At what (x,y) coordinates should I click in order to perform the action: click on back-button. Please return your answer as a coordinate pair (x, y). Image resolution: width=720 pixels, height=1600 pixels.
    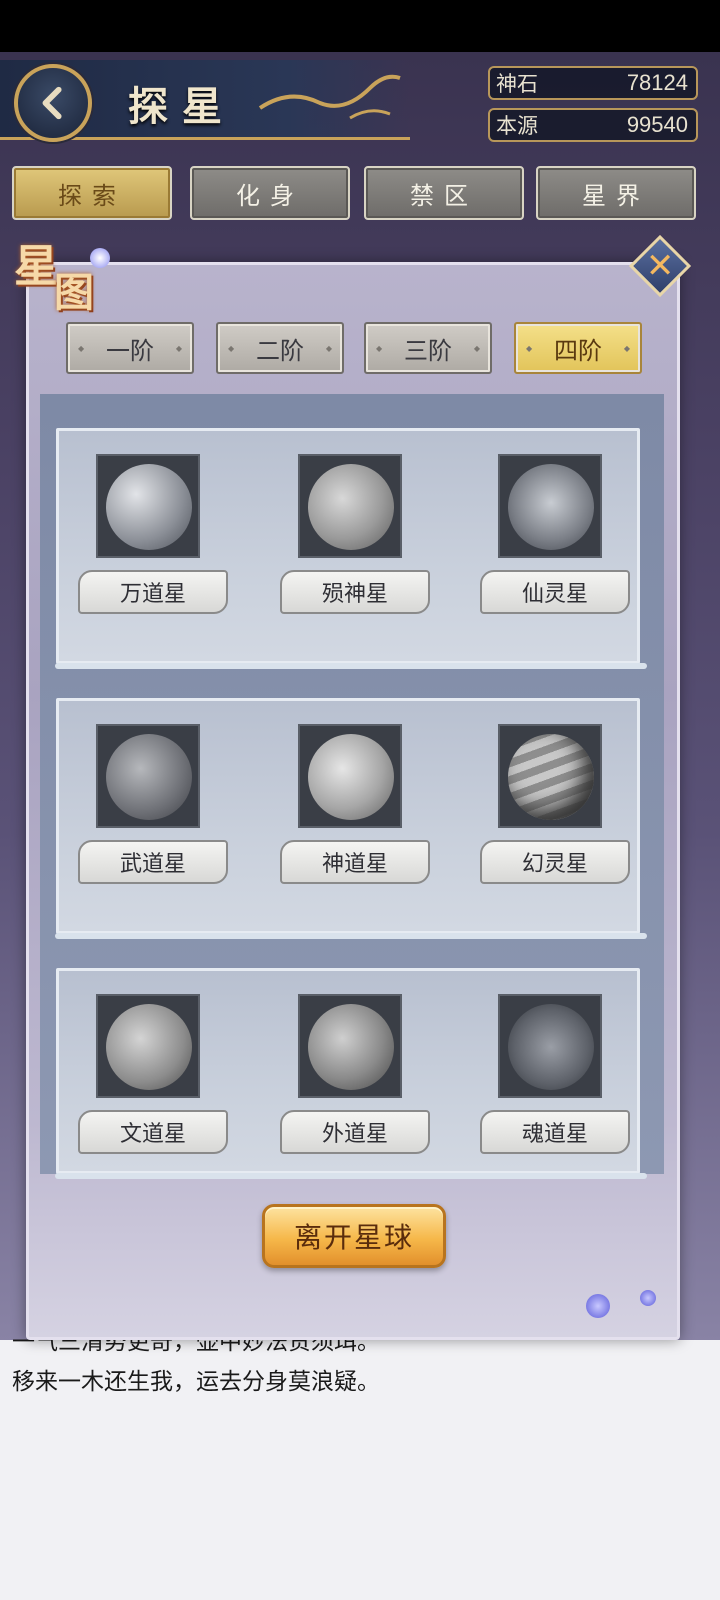
    Looking at the image, I should click on (53, 103).